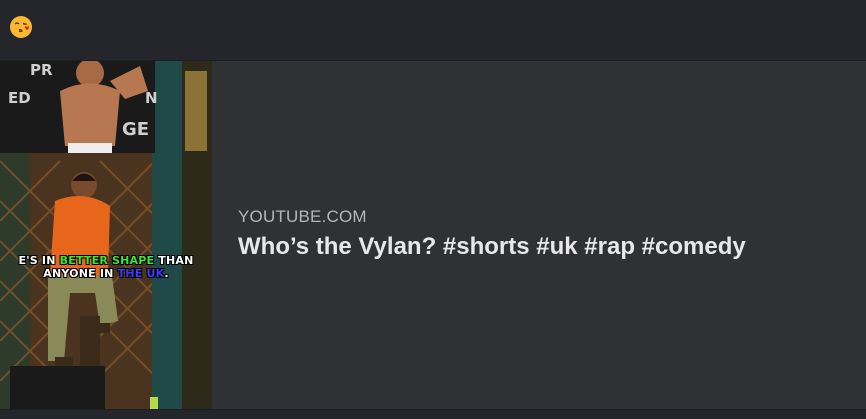  What do you see at coordinates (41, 70) in the screenshot?
I see `poster-letters: PR` at bounding box center [41, 70].